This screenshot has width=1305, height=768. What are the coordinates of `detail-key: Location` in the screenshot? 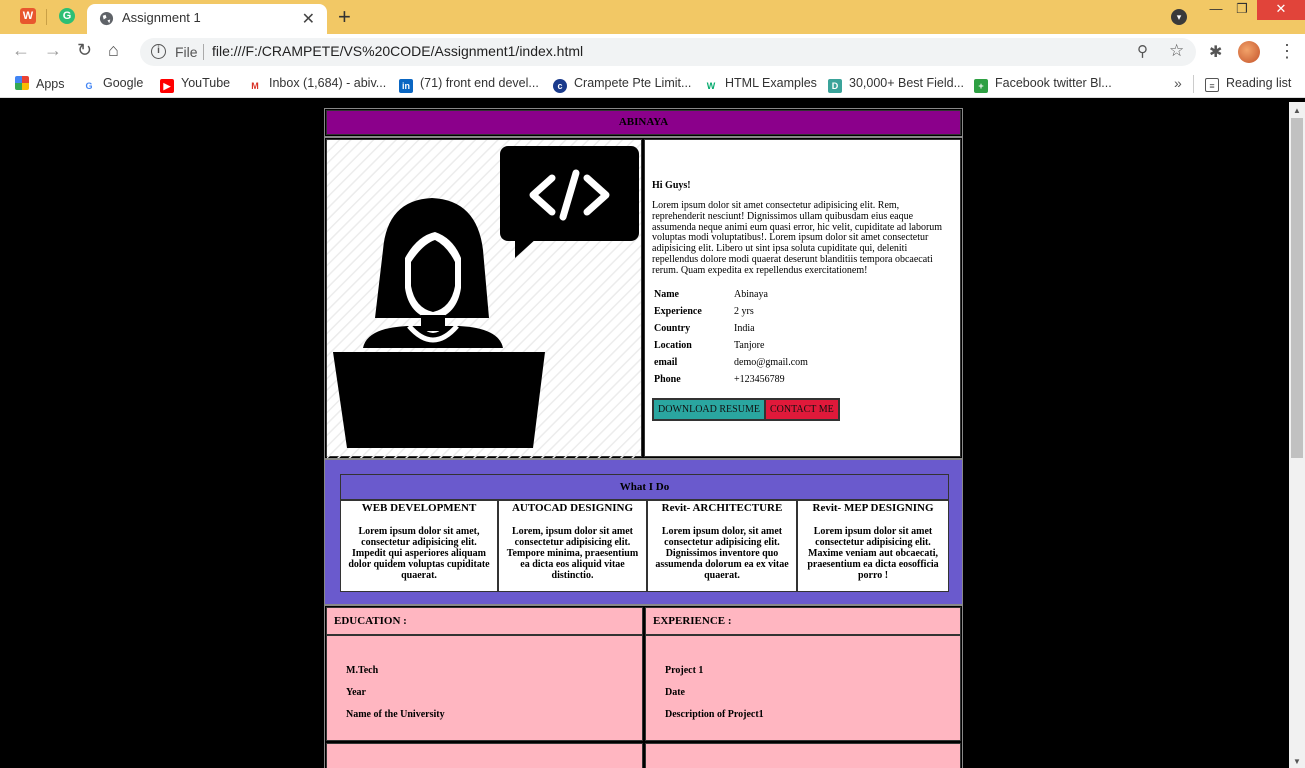 It's located at (673, 345).